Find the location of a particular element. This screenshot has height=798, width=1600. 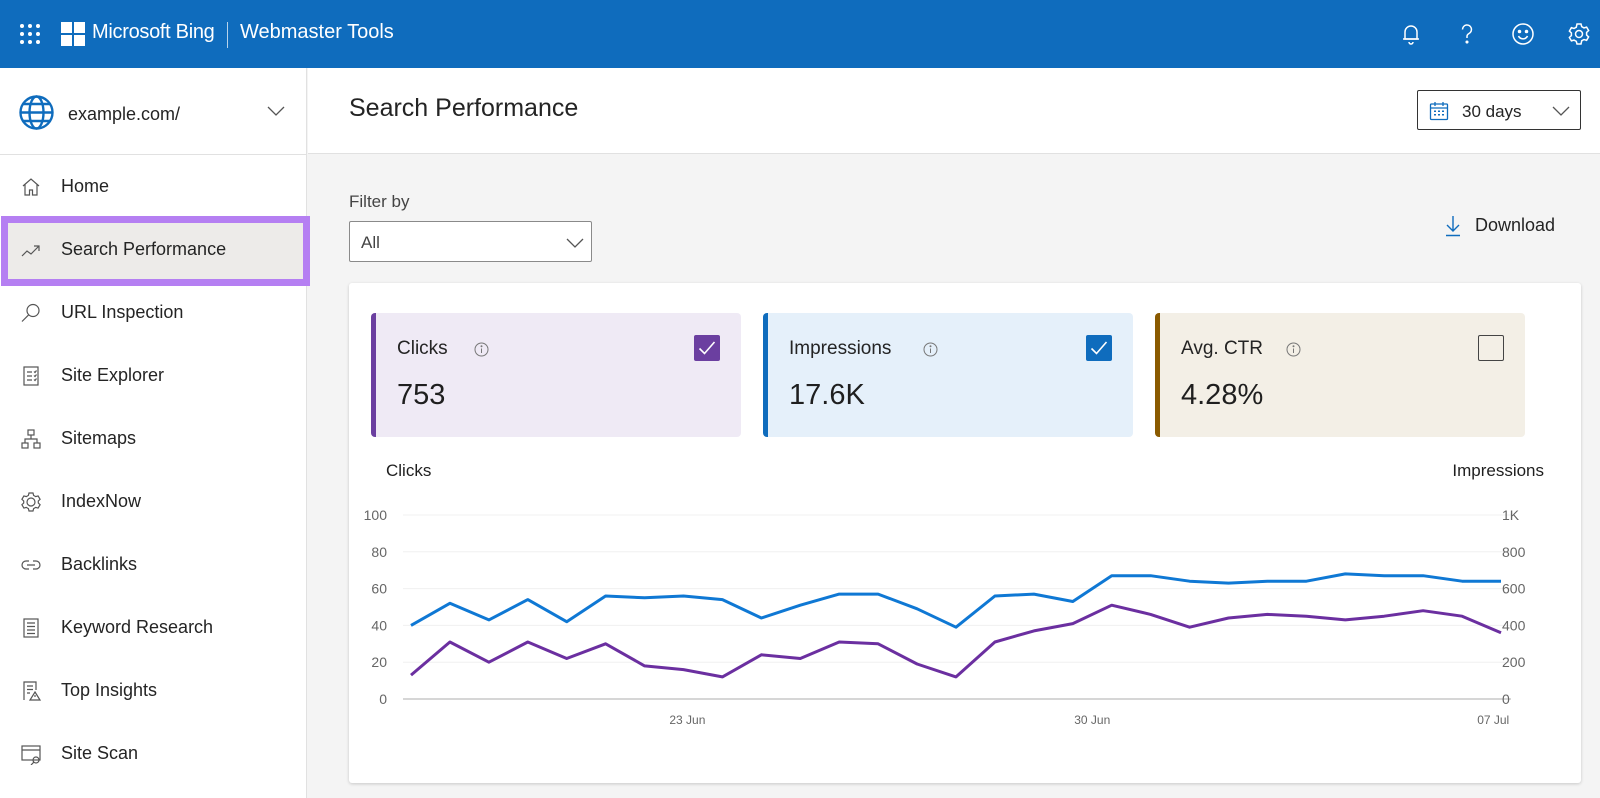

bell-icon is located at coordinates (1411, 34).